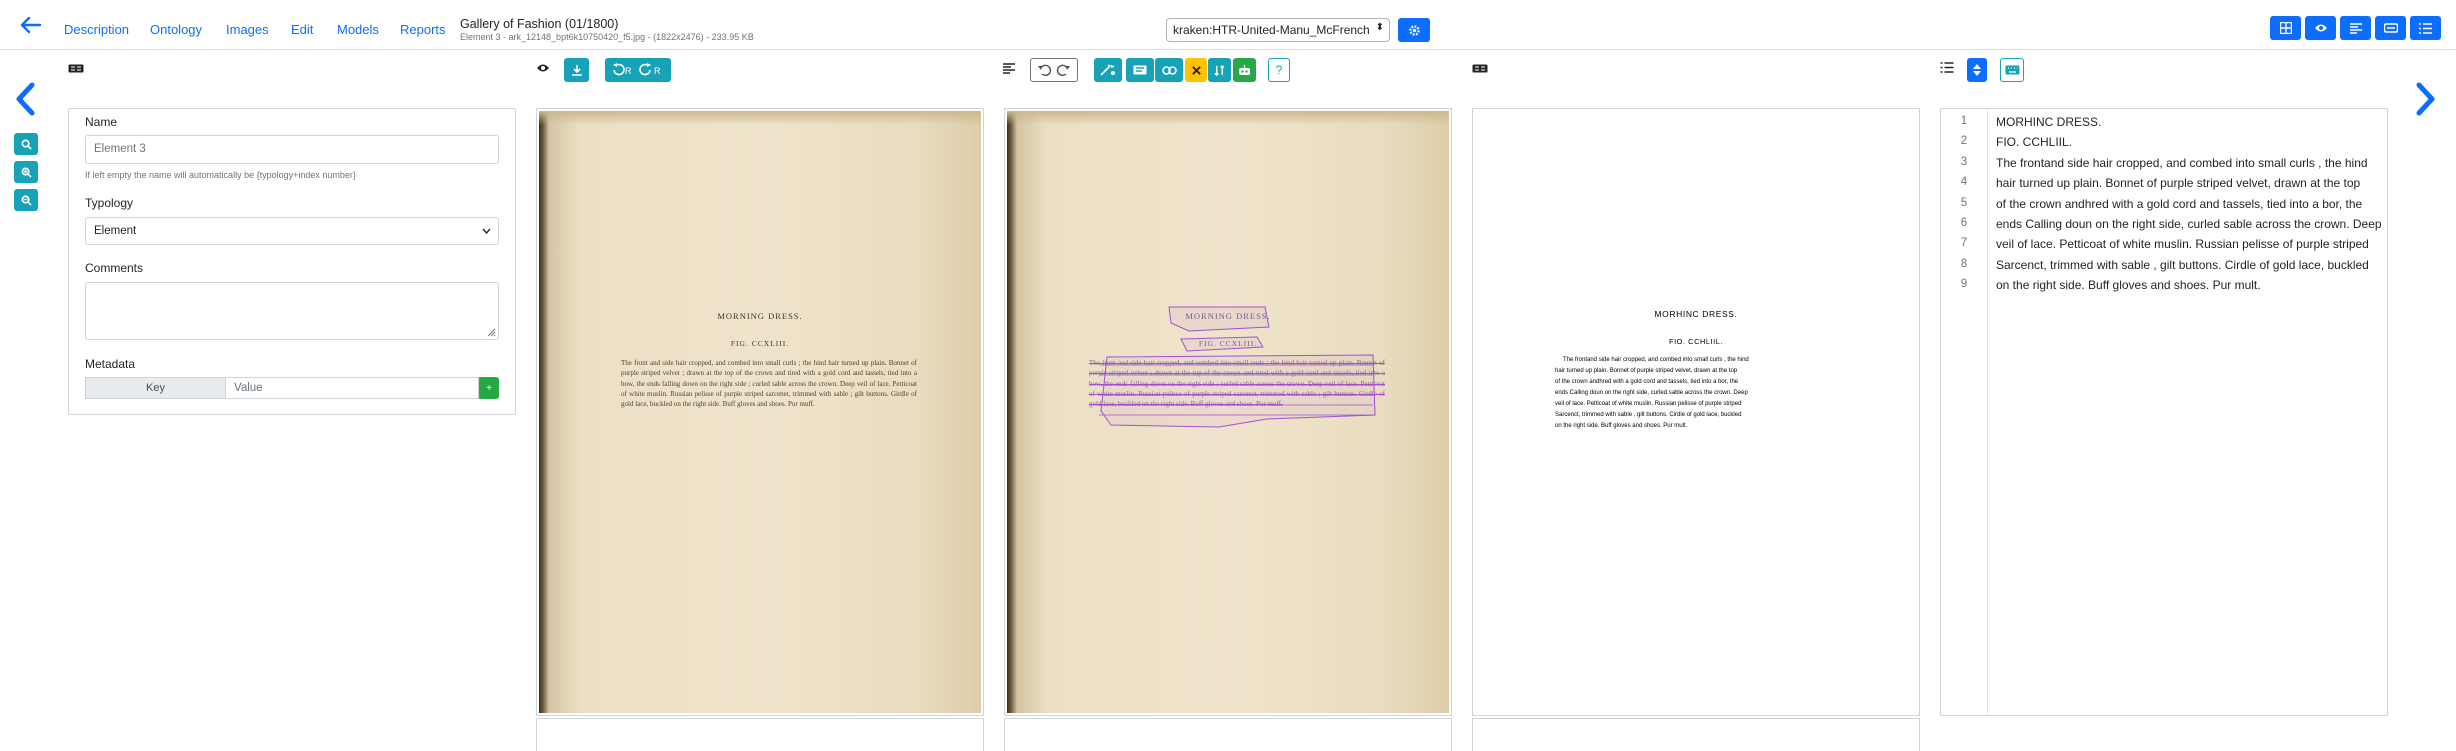 Image resolution: width=2456 pixels, height=751 pixels. I want to click on next-page-icon, so click(2426, 99).